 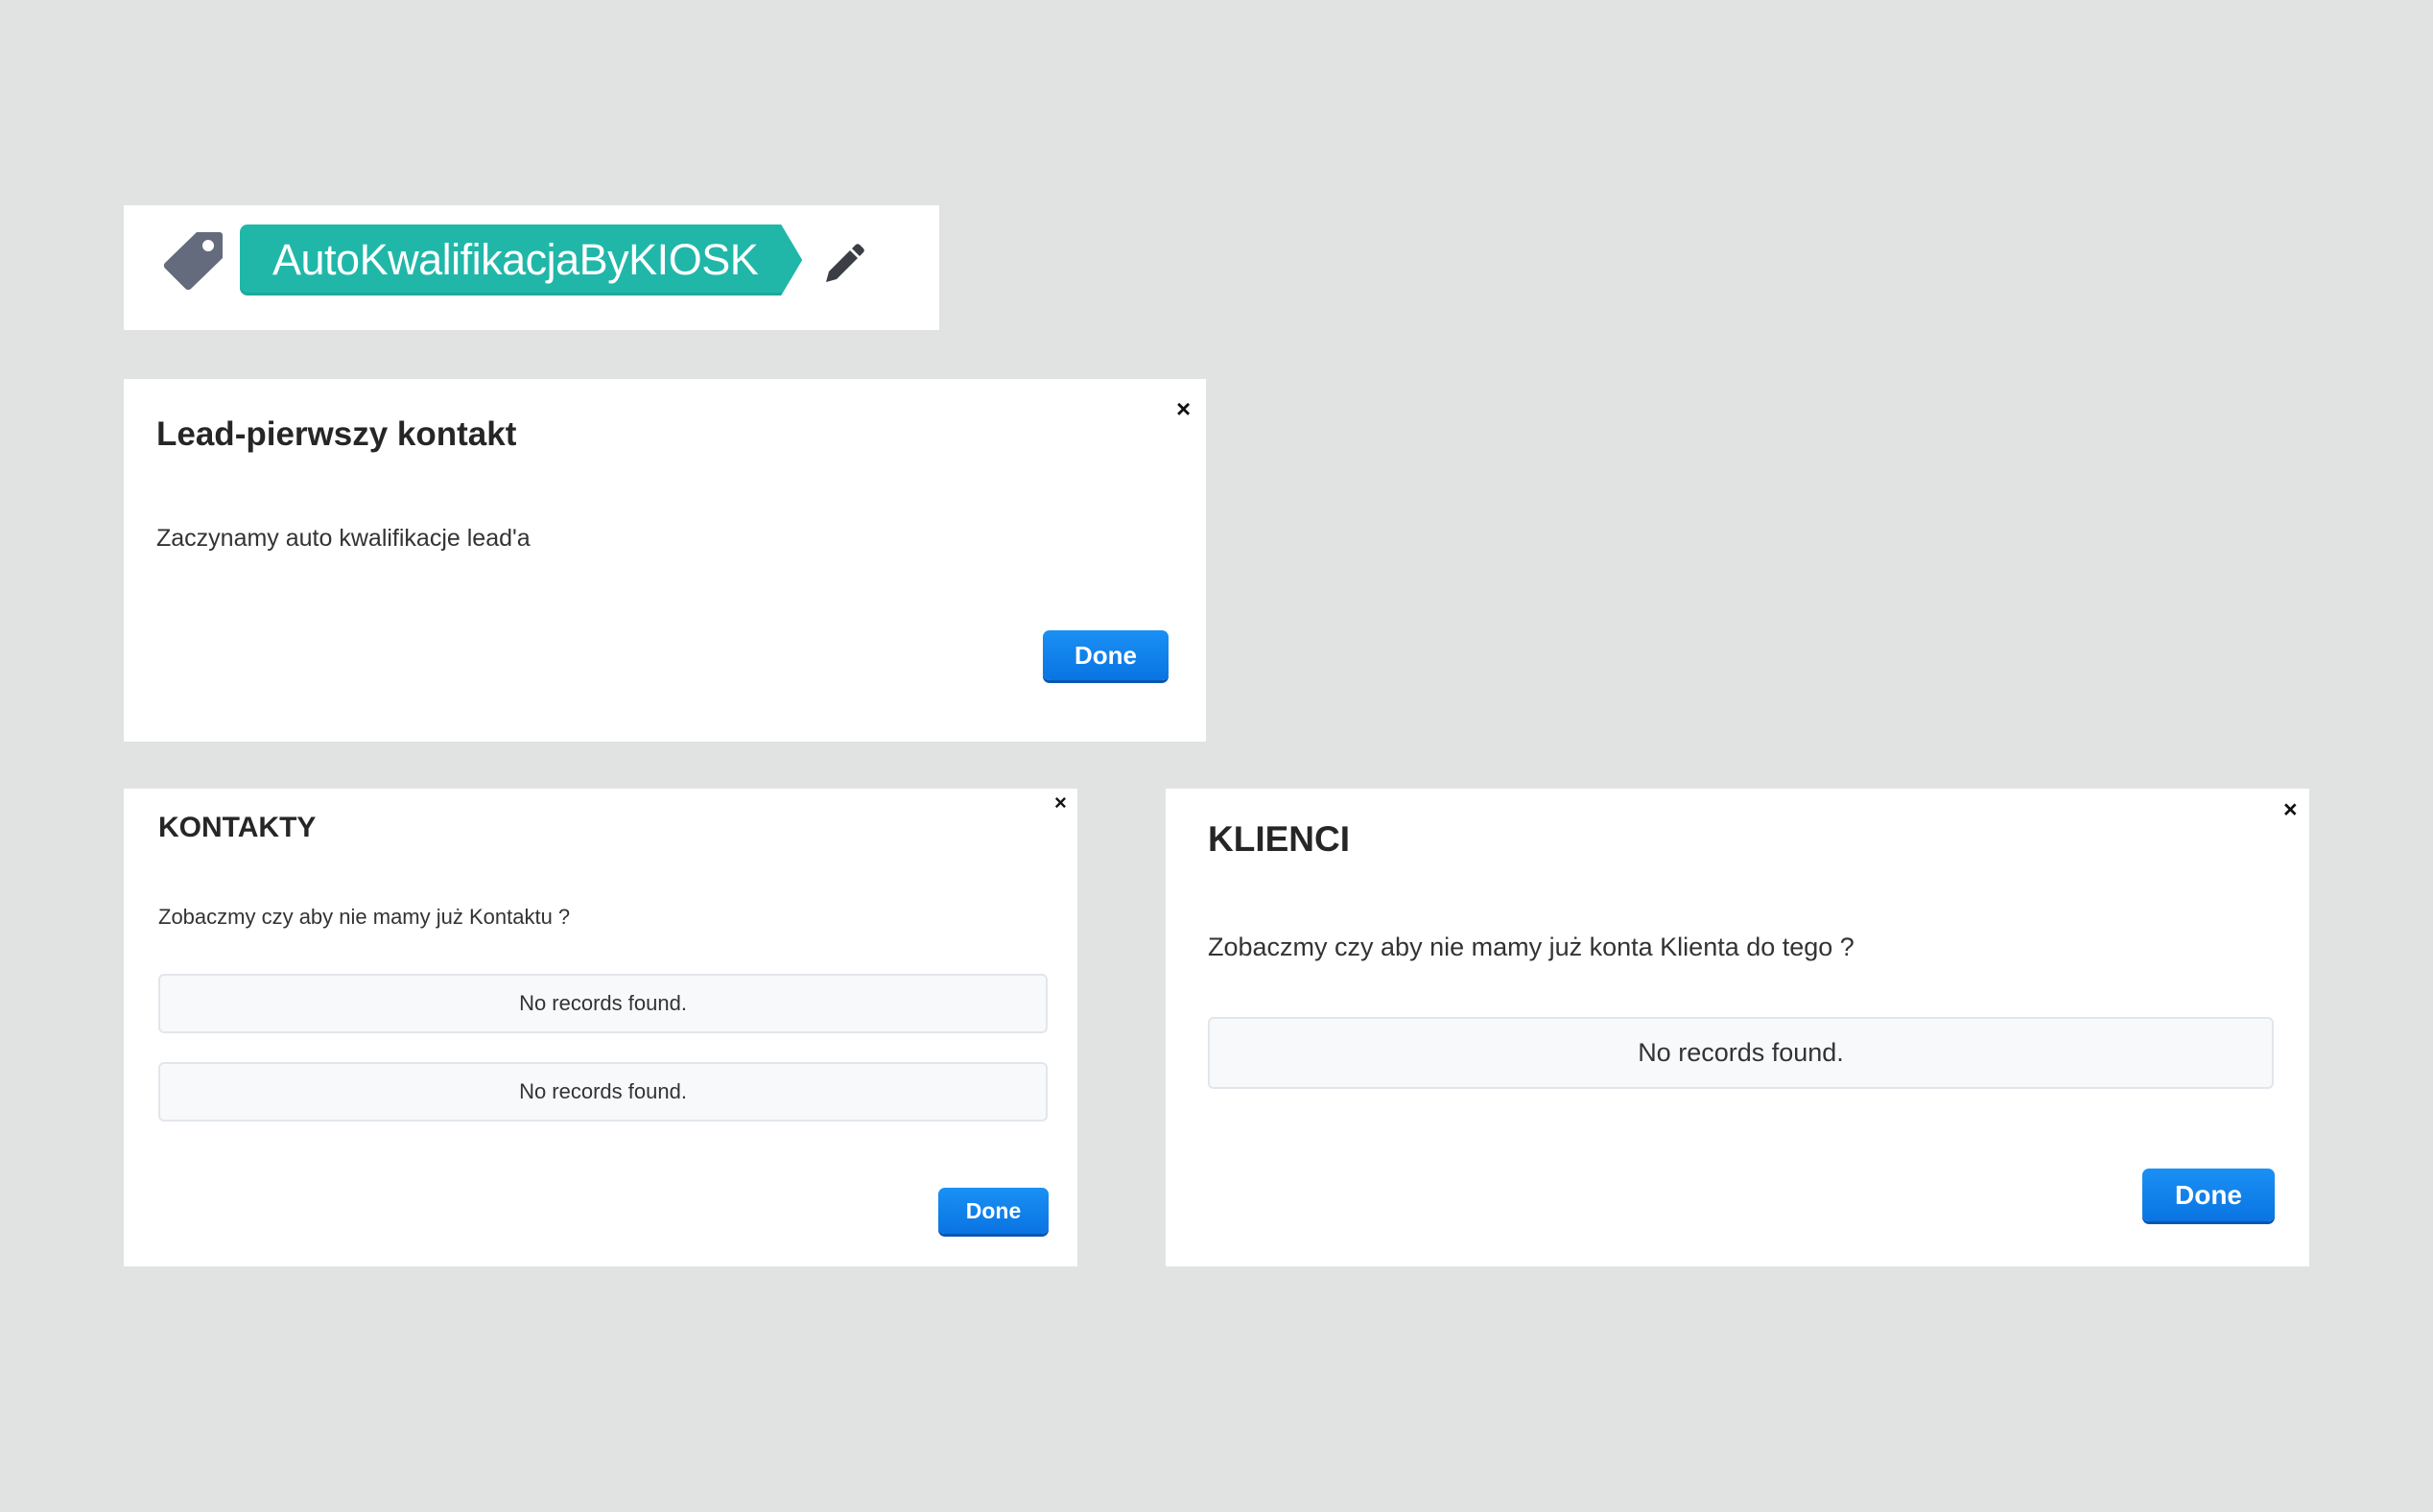 I want to click on dialog-title: Lead-pierwszy kontakt, so click(x=336, y=434).